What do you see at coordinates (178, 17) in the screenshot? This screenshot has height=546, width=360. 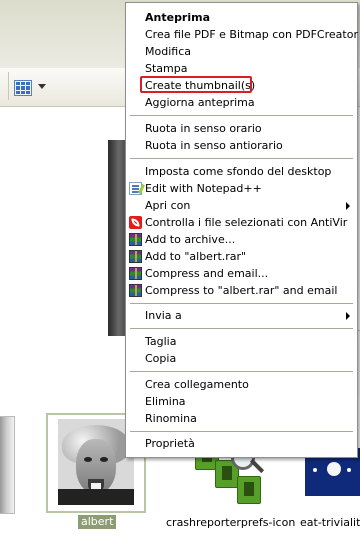 I see `menu-item-label: Anteprima` at bounding box center [178, 17].